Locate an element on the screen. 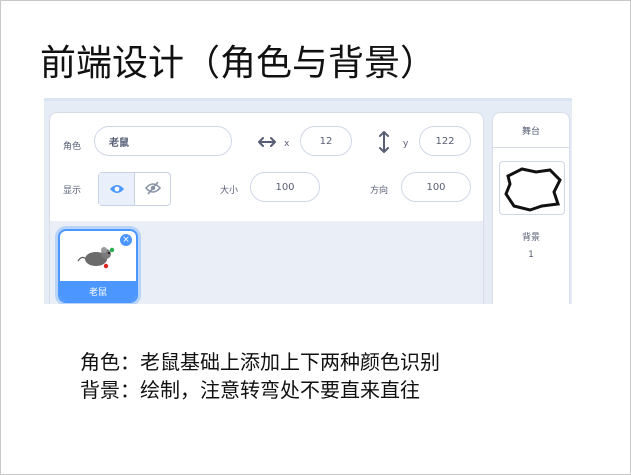  visibility-toggle is located at coordinates (134, 189).